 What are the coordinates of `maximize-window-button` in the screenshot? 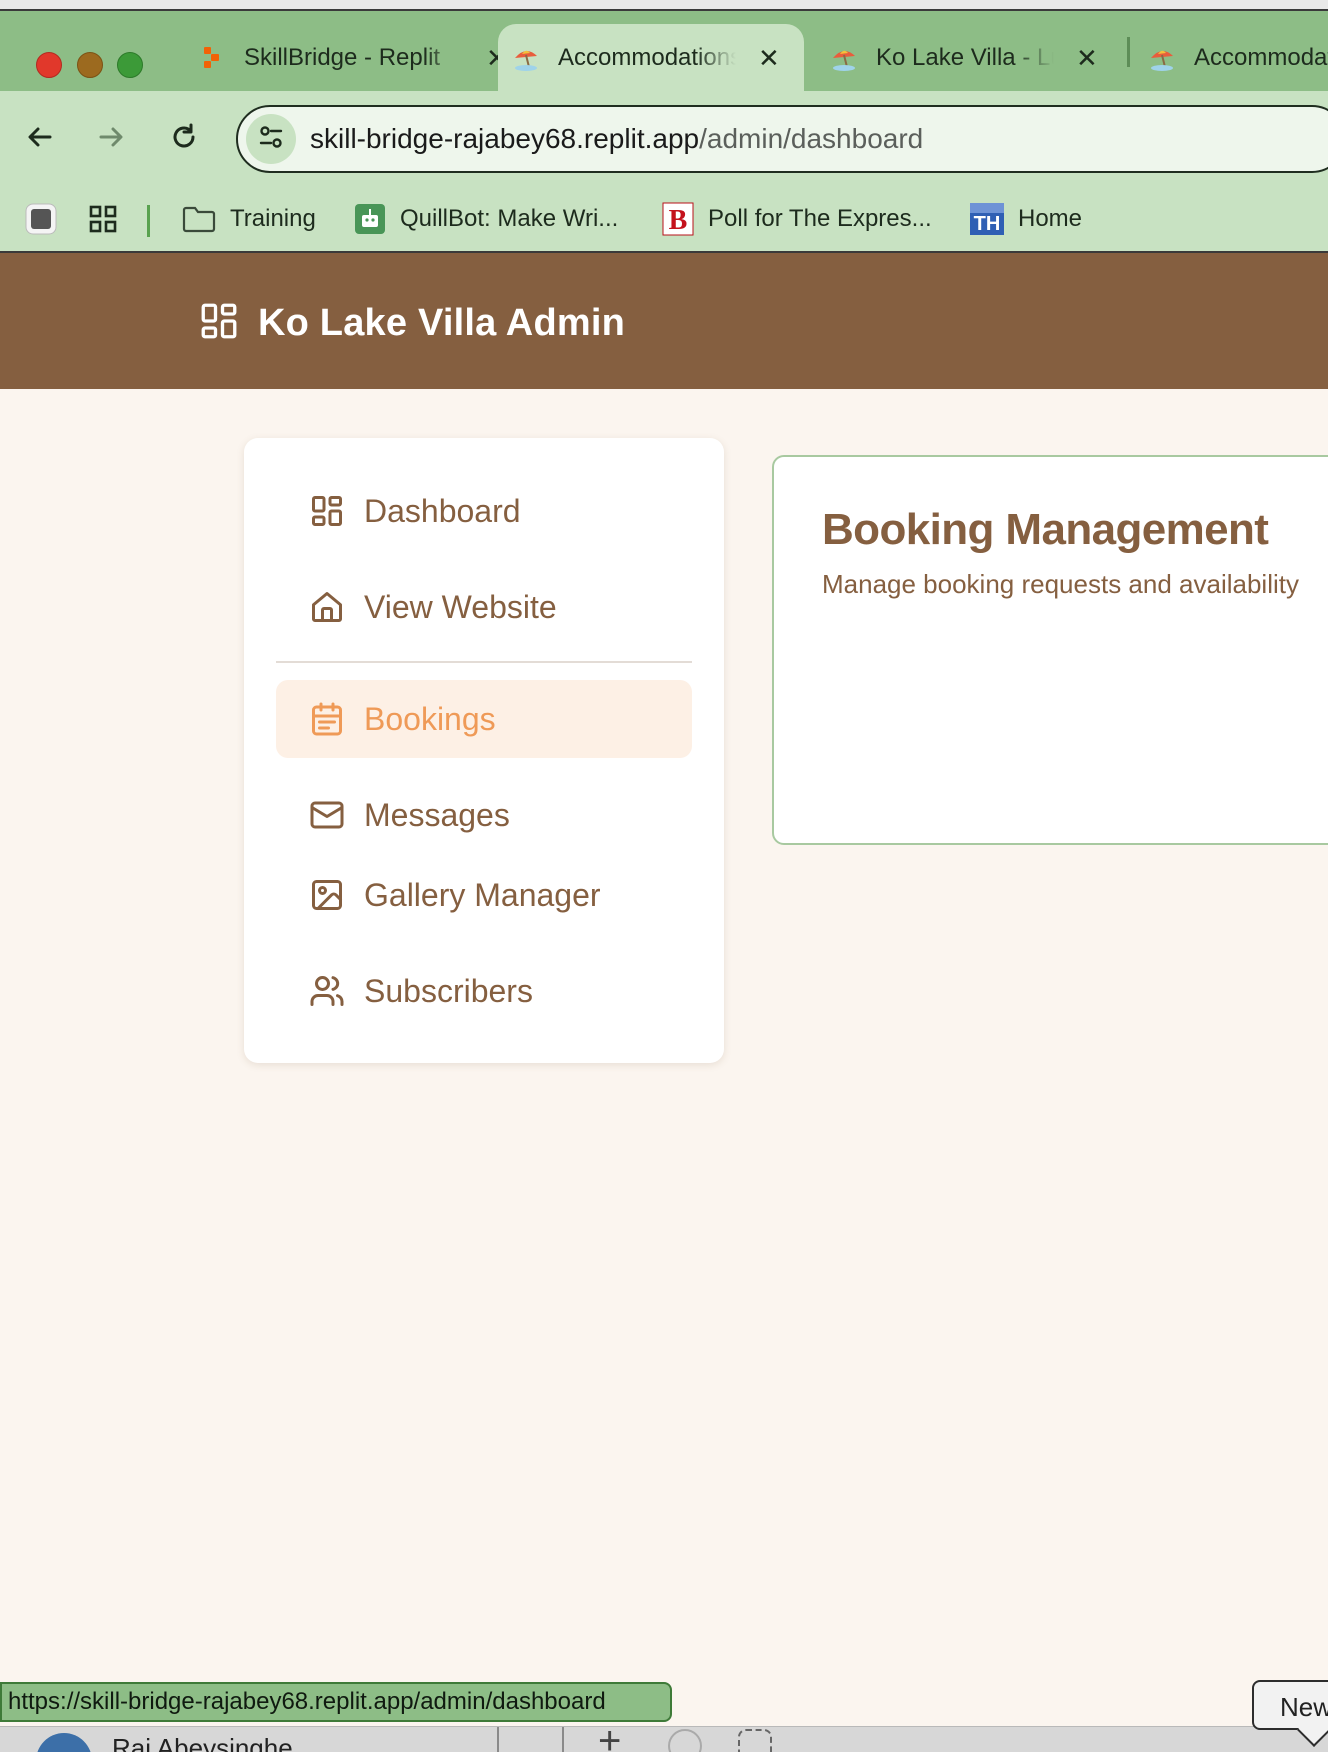 It's located at (130, 65).